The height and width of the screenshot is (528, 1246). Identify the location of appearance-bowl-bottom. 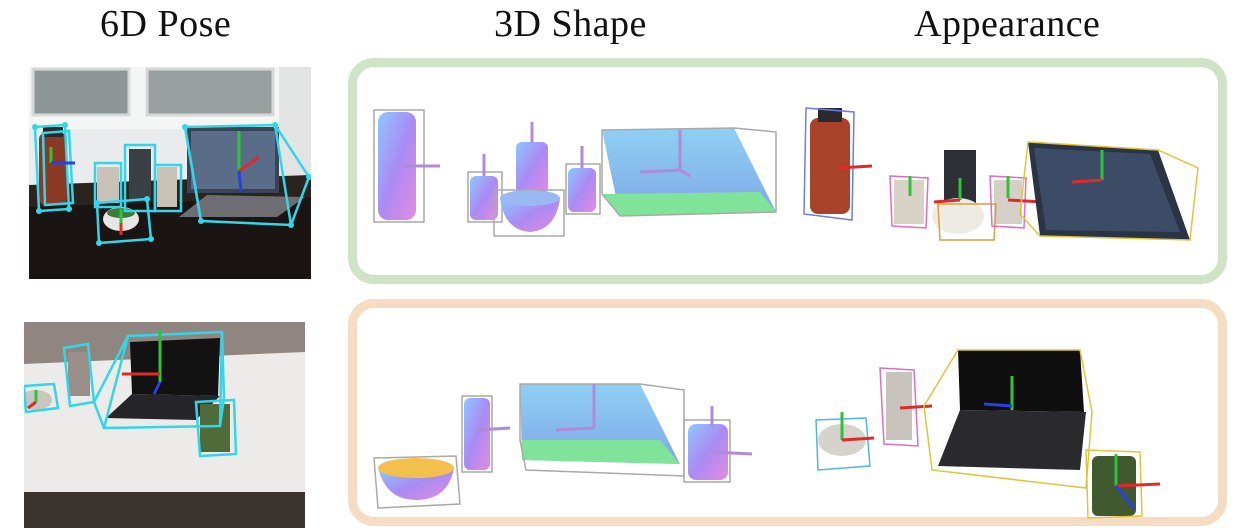
(845, 441).